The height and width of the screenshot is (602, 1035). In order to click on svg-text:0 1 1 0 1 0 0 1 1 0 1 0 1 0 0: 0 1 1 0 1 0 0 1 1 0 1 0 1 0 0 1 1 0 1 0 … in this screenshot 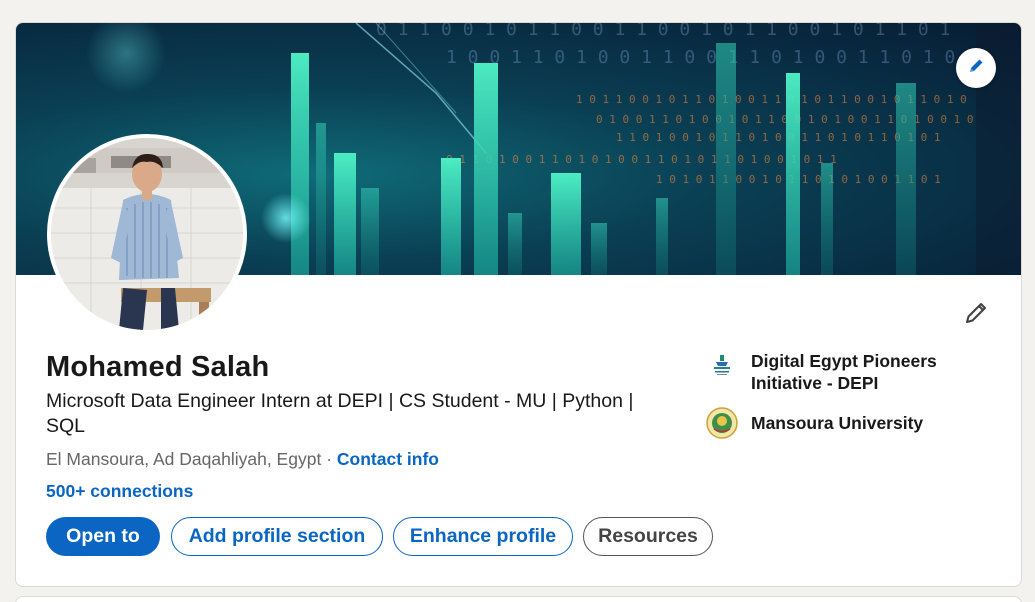, I will do `click(641, 159)`.